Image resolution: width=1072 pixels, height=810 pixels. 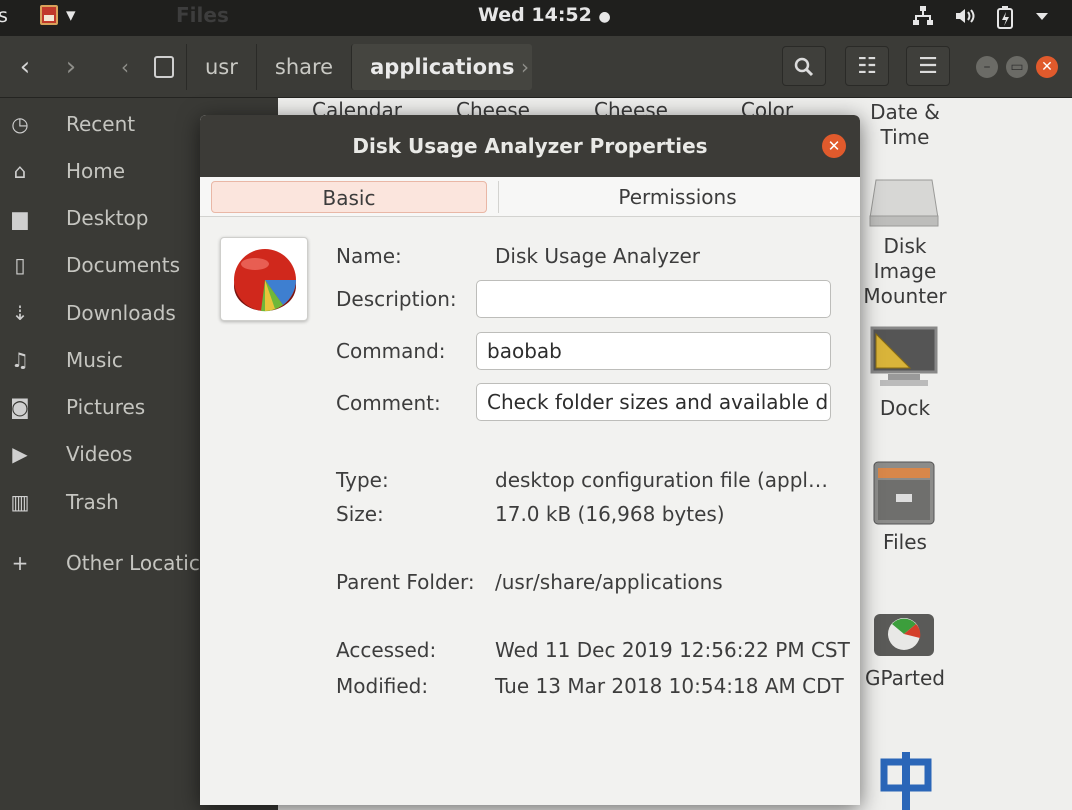 I want to click on parent-folder-value: /usr/share/applications, so click(x=609, y=582).